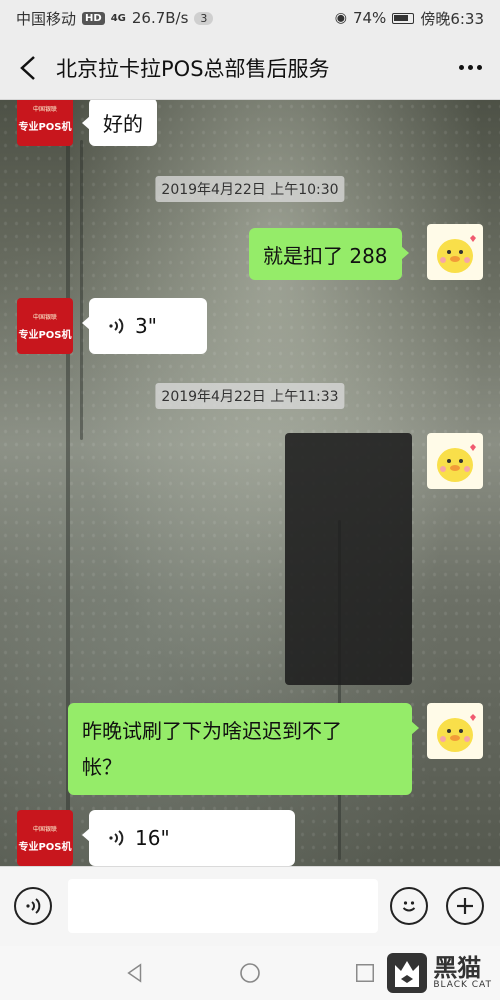 The width and height of the screenshot is (500, 1000). What do you see at coordinates (452, 18) in the screenshot?
I see `clock: 傍晚6:33` at bounding box center [452, 18].